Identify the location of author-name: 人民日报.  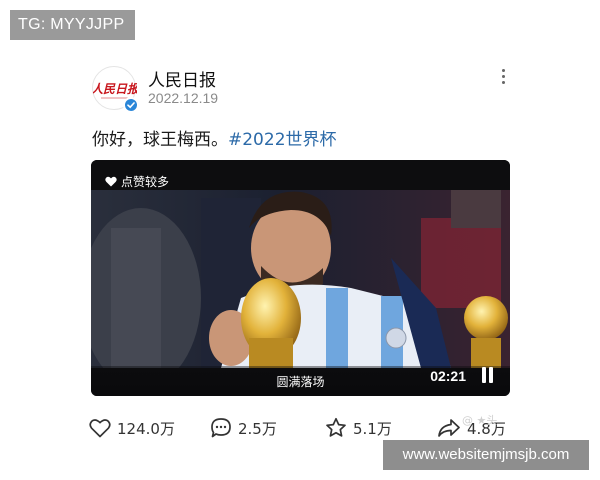
(182, 78).